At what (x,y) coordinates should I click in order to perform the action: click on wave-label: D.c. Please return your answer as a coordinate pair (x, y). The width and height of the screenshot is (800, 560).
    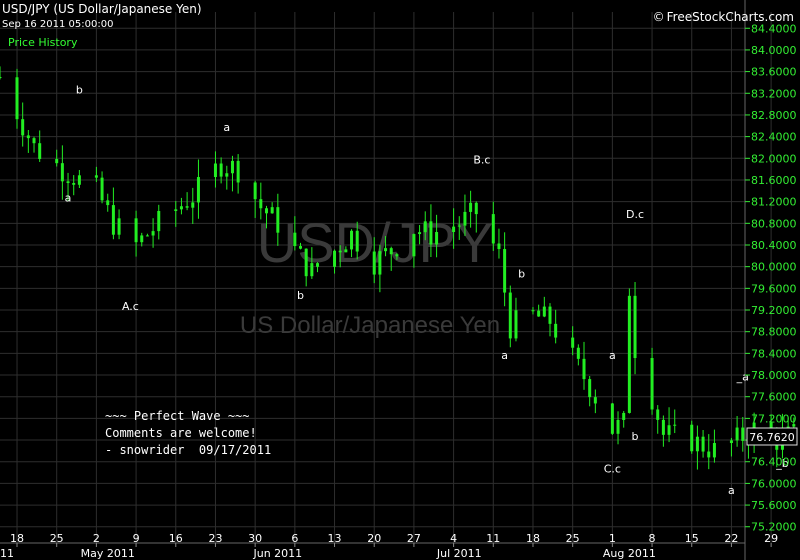
    Looking at the image, I should click on (635, 214).